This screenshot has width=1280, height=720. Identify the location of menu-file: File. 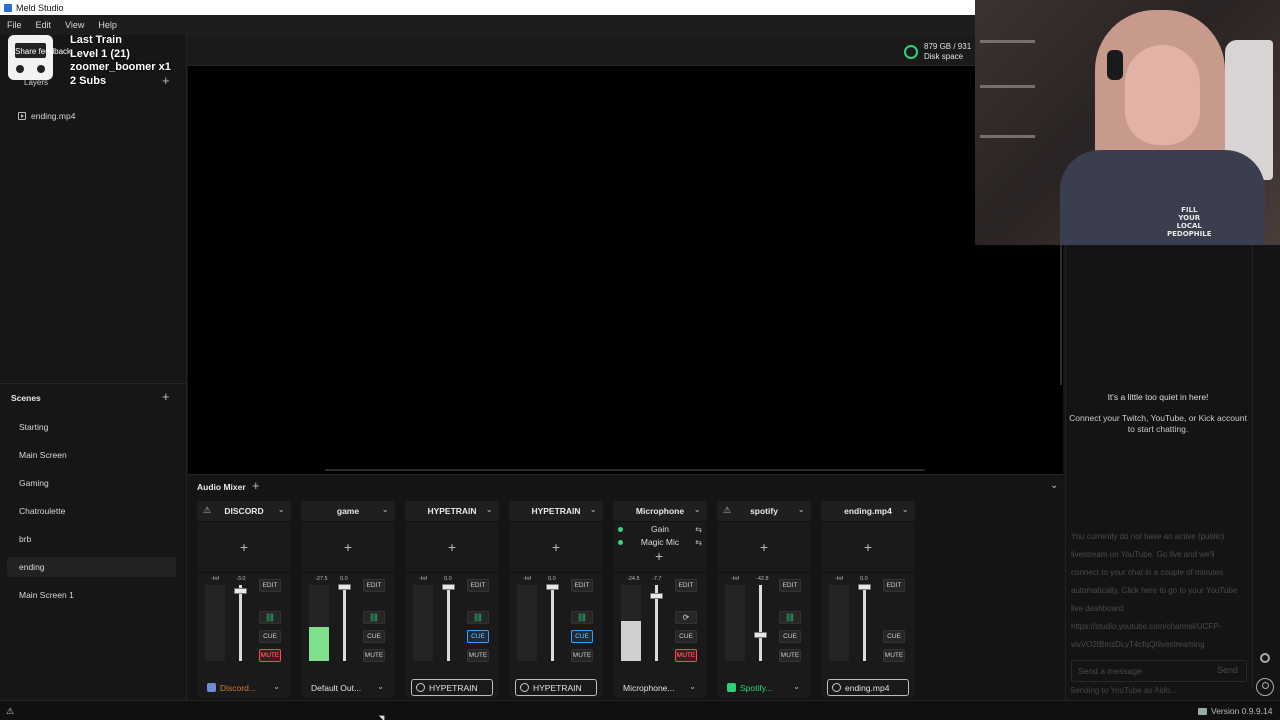
(14, 25).